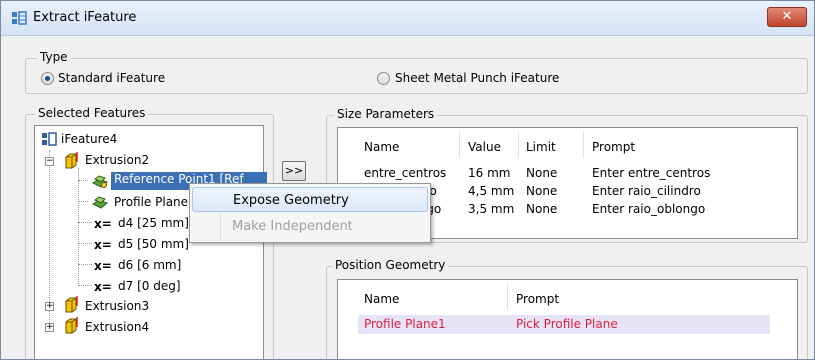 The height and width of the screenshot is (360, 815). I want to click on add-to-ifeature-button: >>, so click(294, 171).